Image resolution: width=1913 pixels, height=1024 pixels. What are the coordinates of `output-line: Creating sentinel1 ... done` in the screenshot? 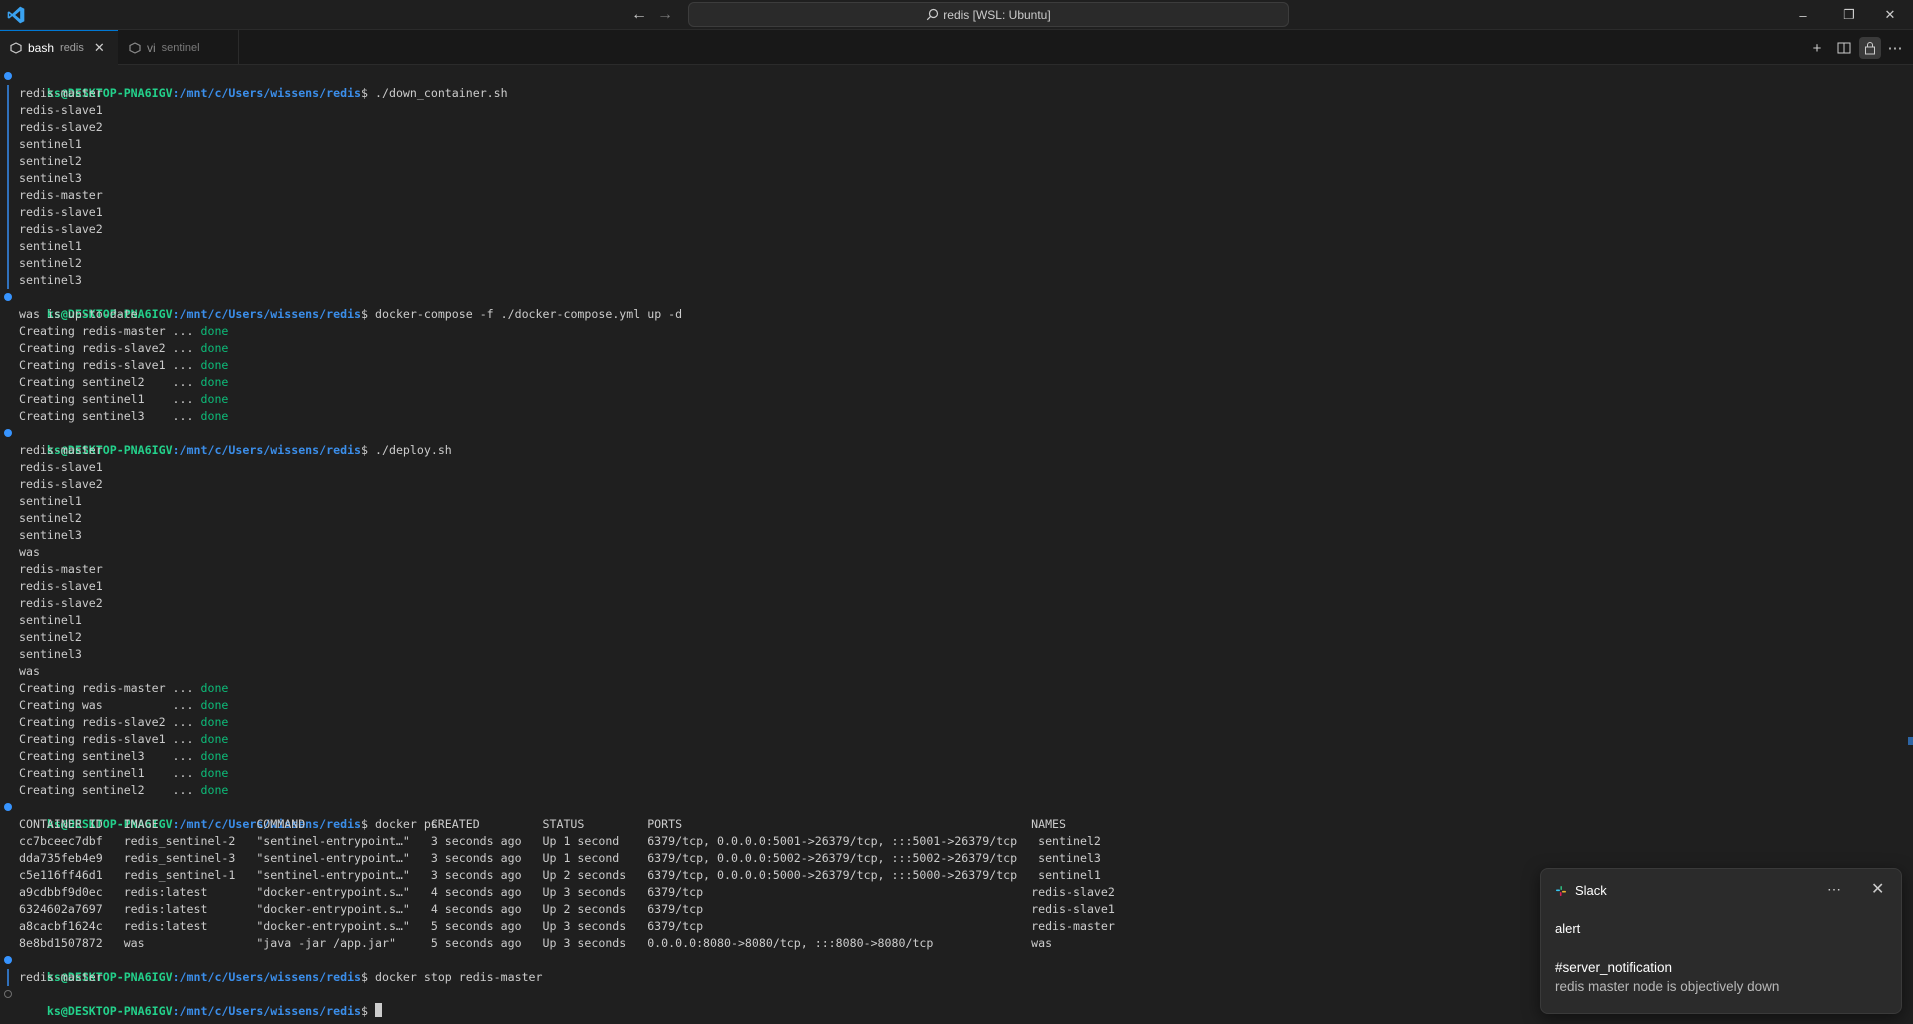 It's located at (956, 399).